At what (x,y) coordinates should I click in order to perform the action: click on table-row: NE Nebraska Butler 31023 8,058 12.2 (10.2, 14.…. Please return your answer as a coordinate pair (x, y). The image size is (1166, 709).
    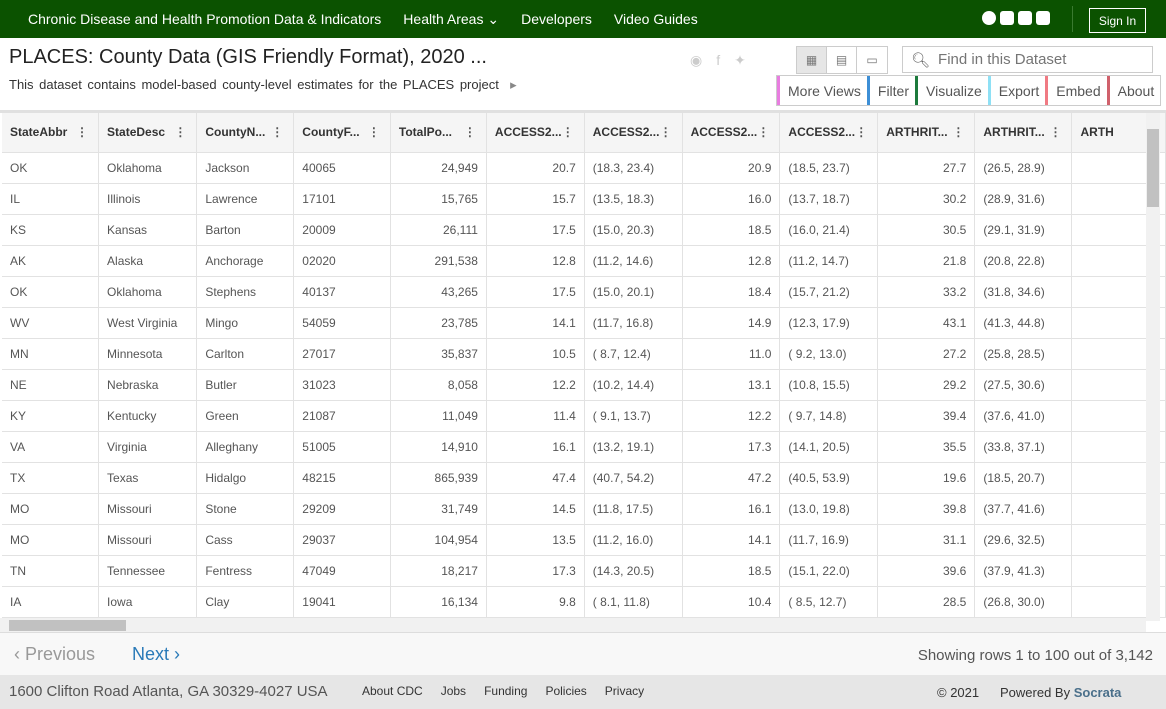
    Looking at the image, I should click on (584, 385).